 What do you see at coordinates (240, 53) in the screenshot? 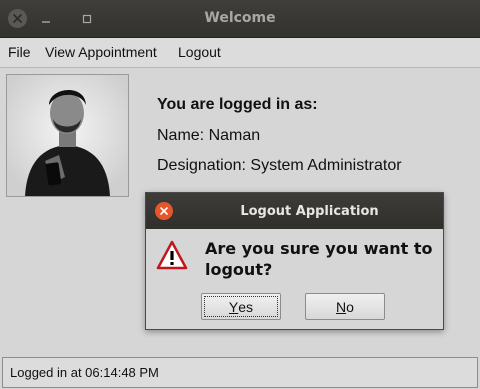
I see `menu-bar: File View Appointment Logout` at bounding box center [240, 53].